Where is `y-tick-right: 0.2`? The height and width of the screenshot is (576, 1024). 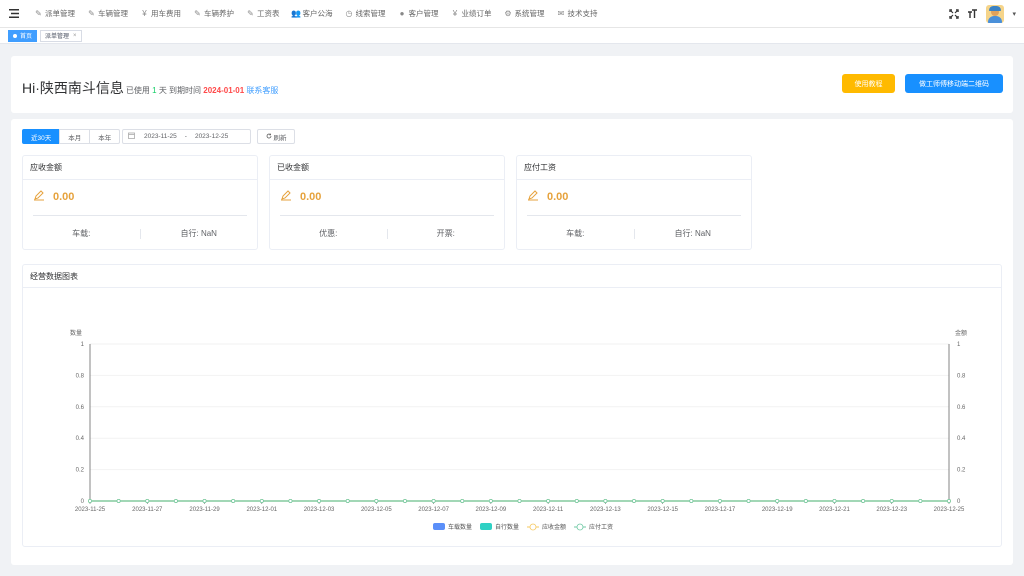 y-tick-right: 0.2 is located at coordinates (961, 471).